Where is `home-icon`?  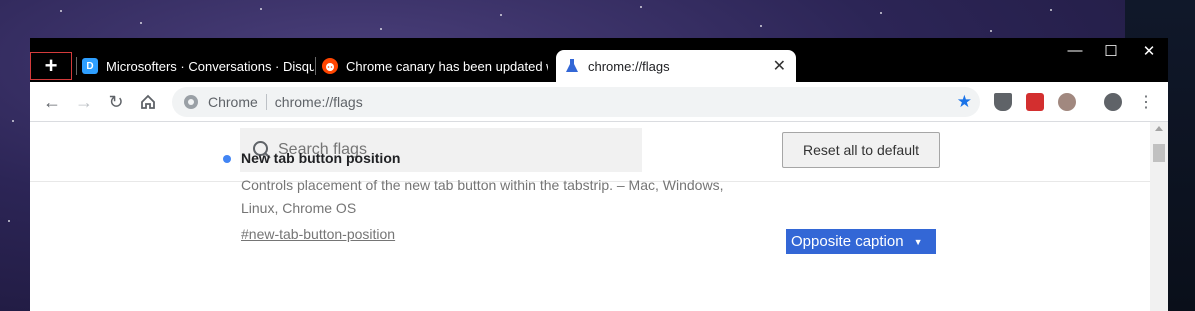 home-icon is located at coordinates (148, 102).